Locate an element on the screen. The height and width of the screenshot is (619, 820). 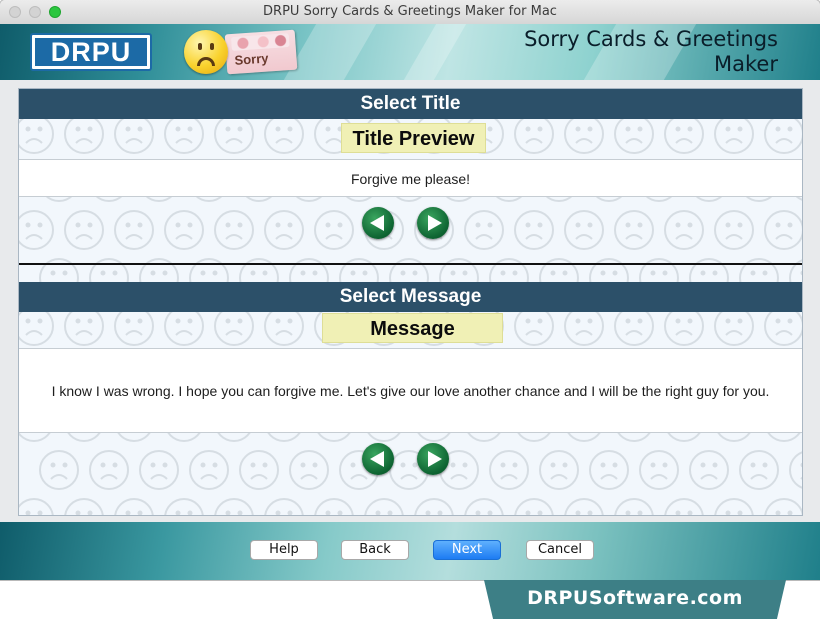
app-title: Sorry Cards & Greetings Maker is located at coordinates (651, 52).